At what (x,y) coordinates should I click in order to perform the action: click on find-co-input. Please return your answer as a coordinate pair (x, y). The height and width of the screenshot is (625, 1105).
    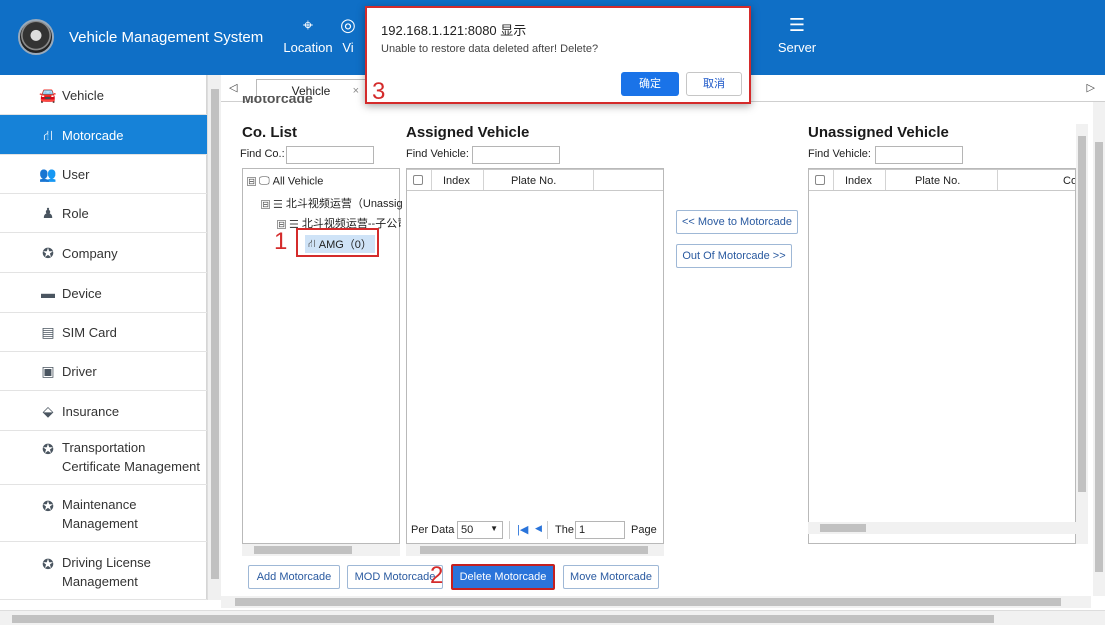
    Looking at the image, I should click on (330, 155).